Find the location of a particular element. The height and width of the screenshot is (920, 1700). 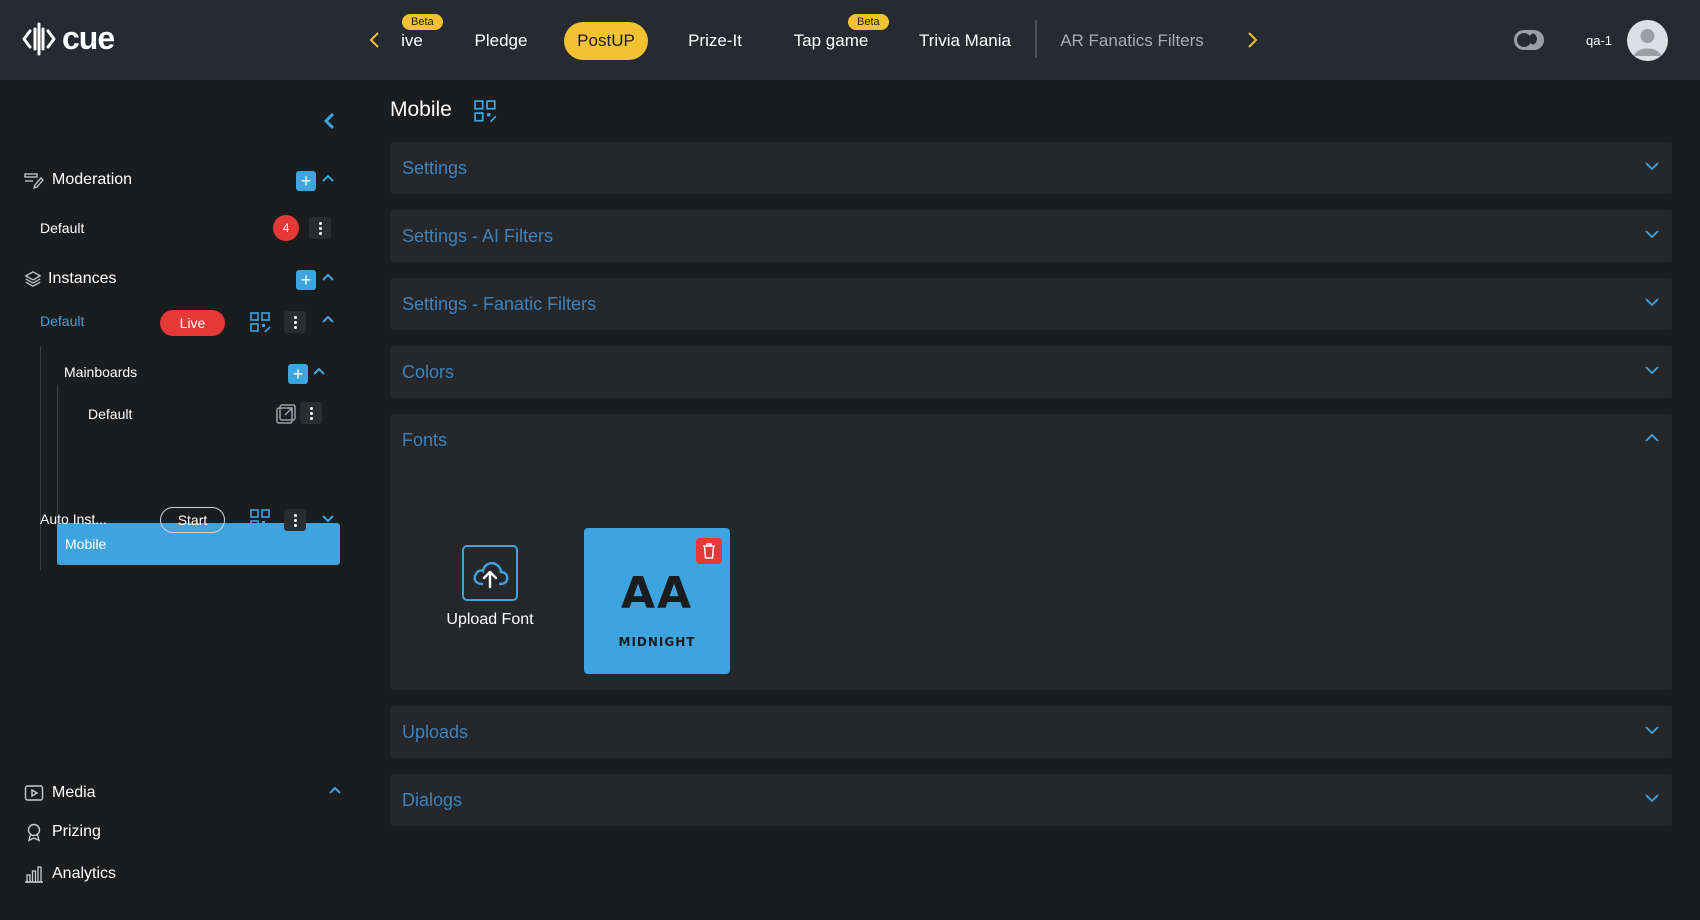

add-instance-button: + is located at coordinates (306, 280).